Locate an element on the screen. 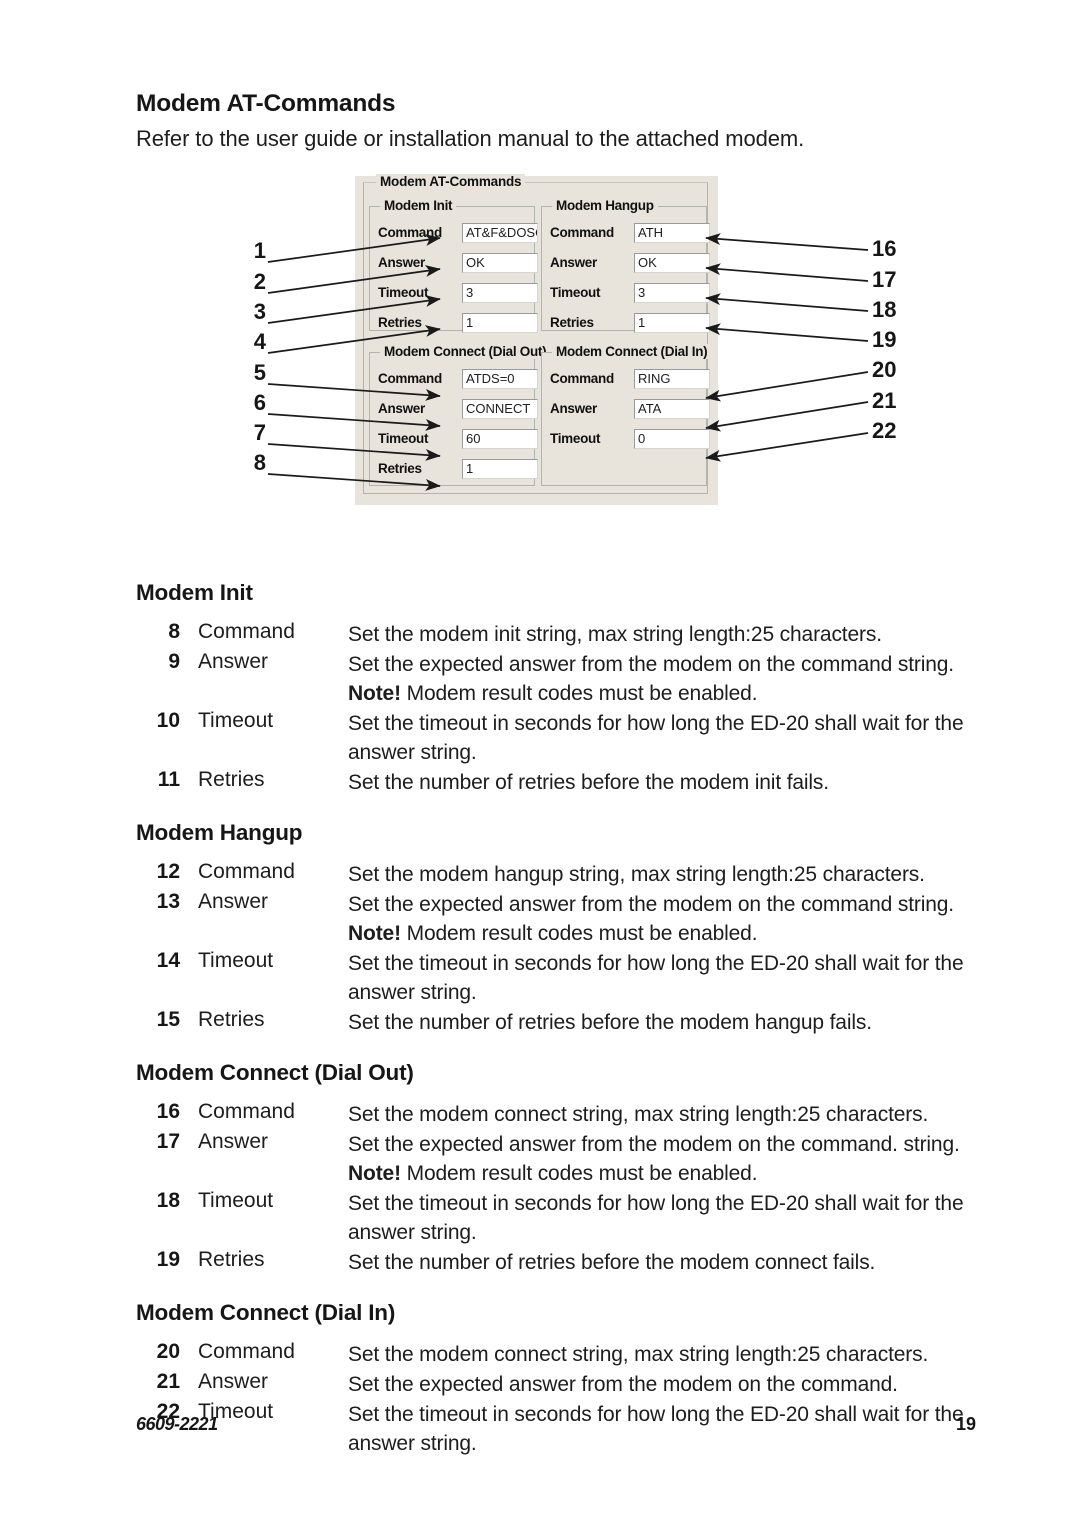  definition-number: 17 is located at coordinates (168, 1141).